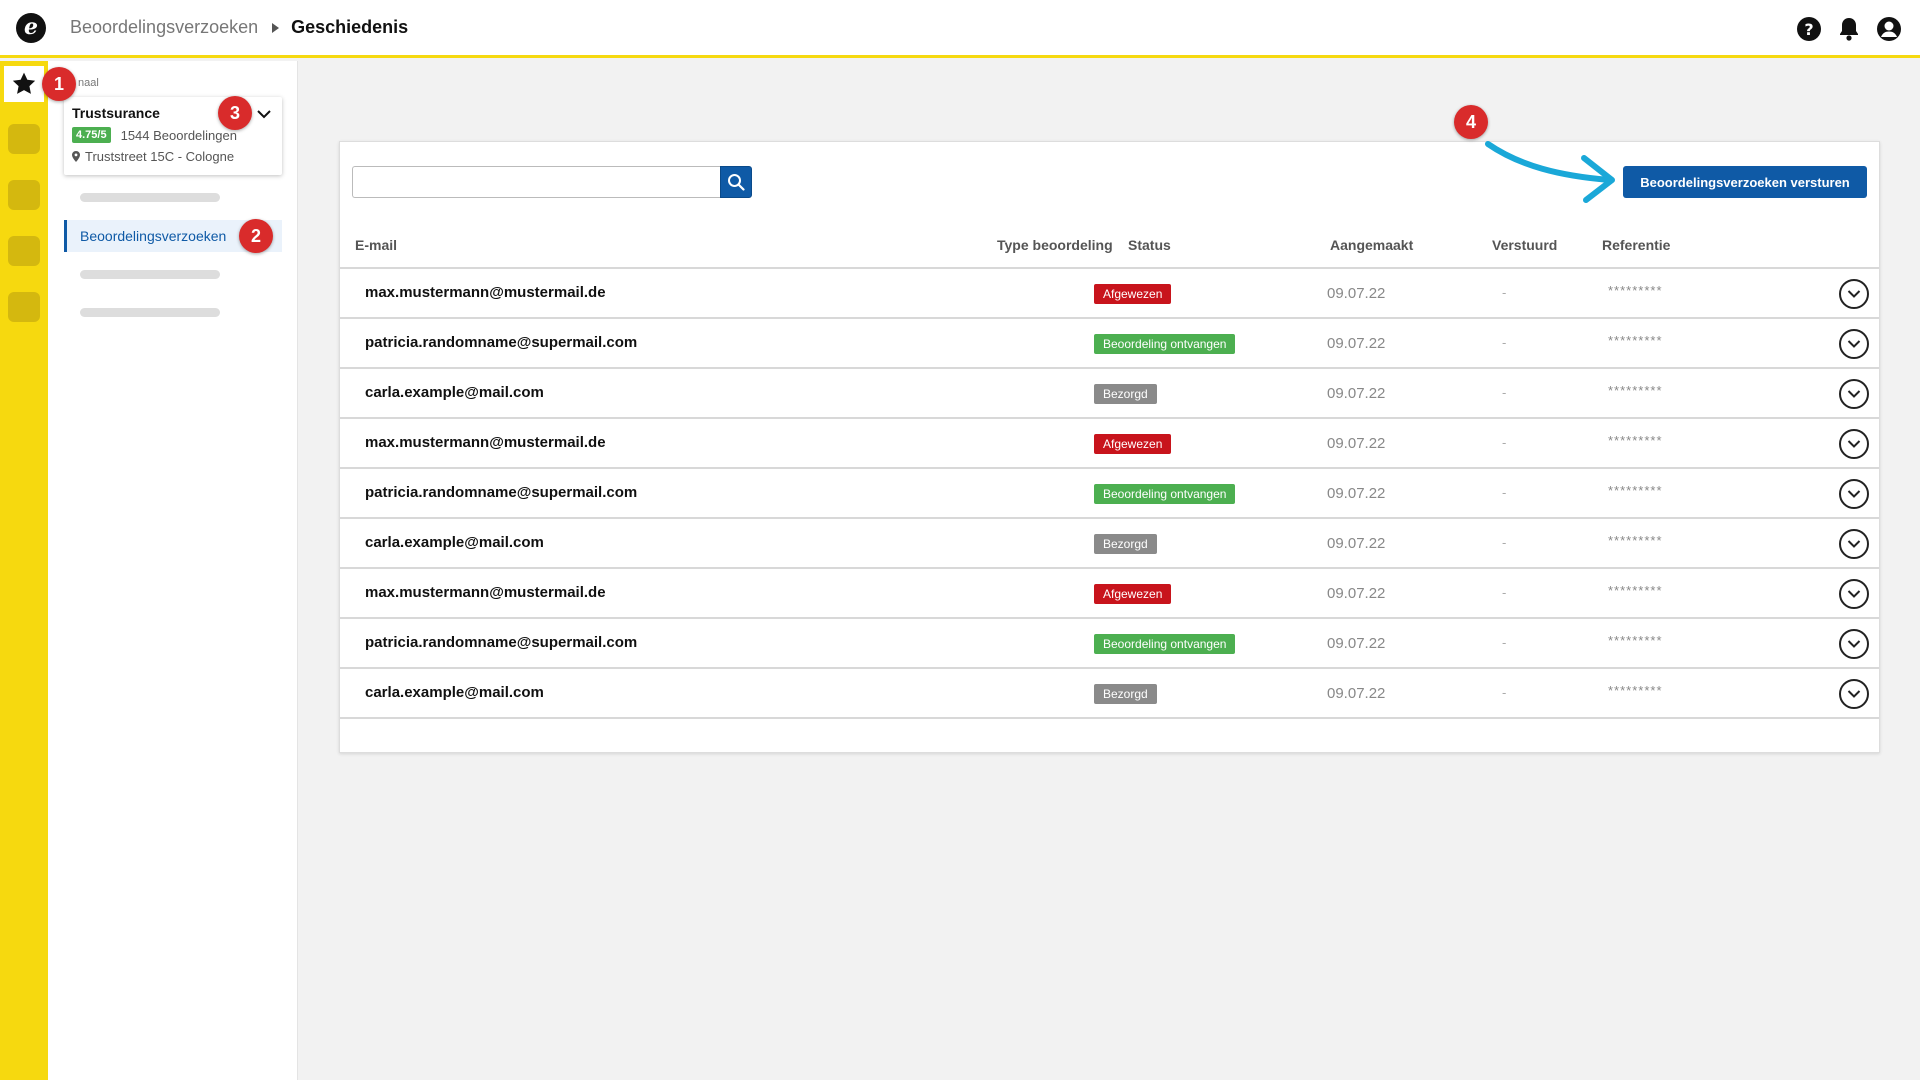 This screenshot has height=1080, width=1920. Describe the element at coordinates (1524, 245) in the screenshot. I see `column-header-sent: Verstuurd` at that location.